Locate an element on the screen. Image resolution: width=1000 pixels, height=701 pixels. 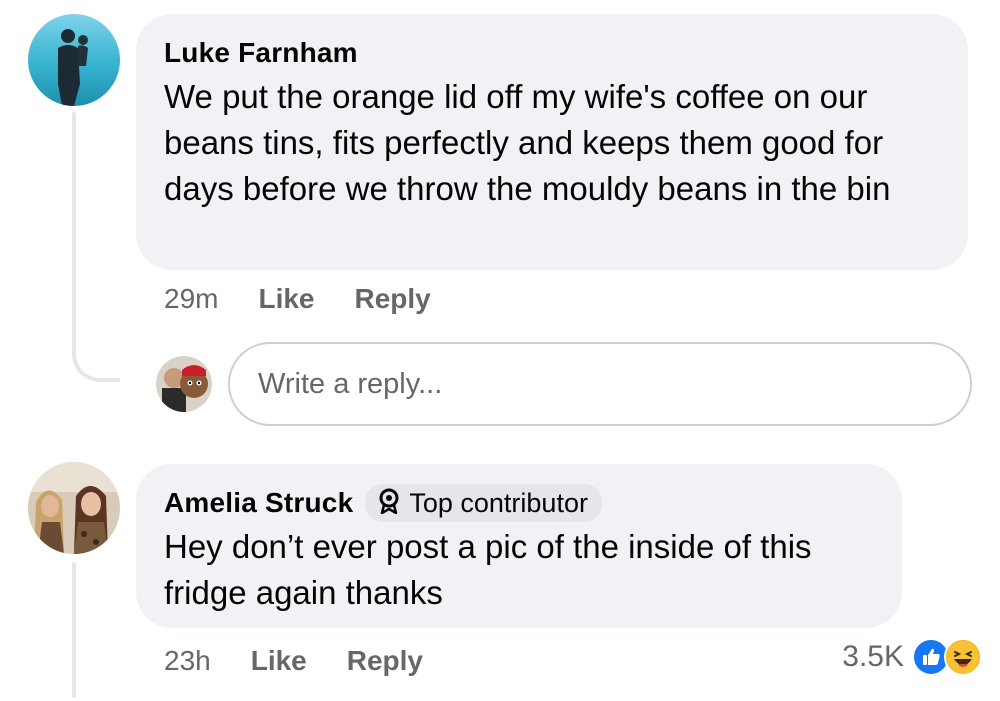
reaction-summary: 3.5K is located at coordinates (912, 657).